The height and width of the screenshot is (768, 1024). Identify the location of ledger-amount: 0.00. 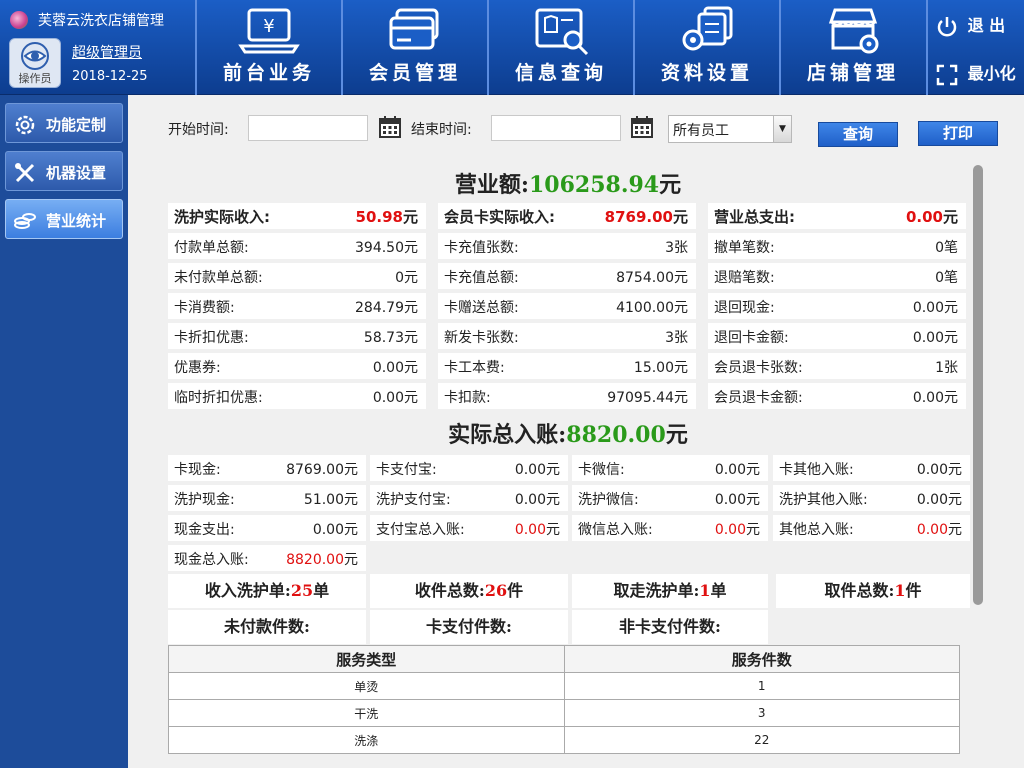
(730, 530).